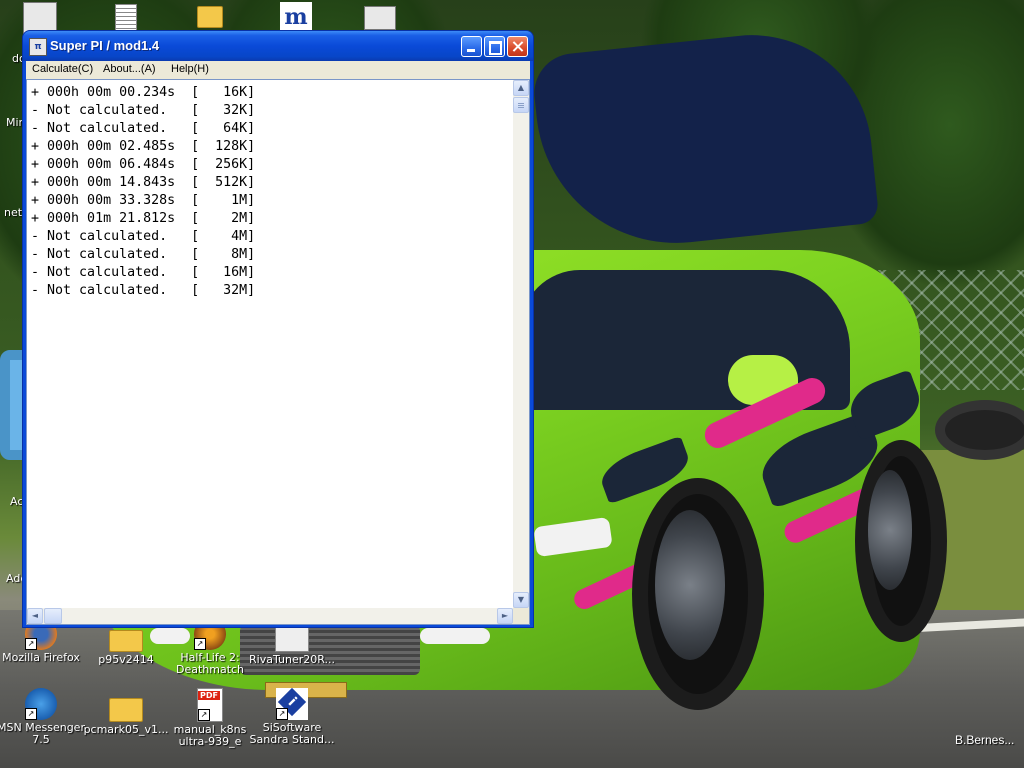 The height and width of the screenshot is (768, 1024). What do you see at coordinates (521, 616) in the screenshot?
I see `scrollbar-corner` at bounding box center [521, 616].